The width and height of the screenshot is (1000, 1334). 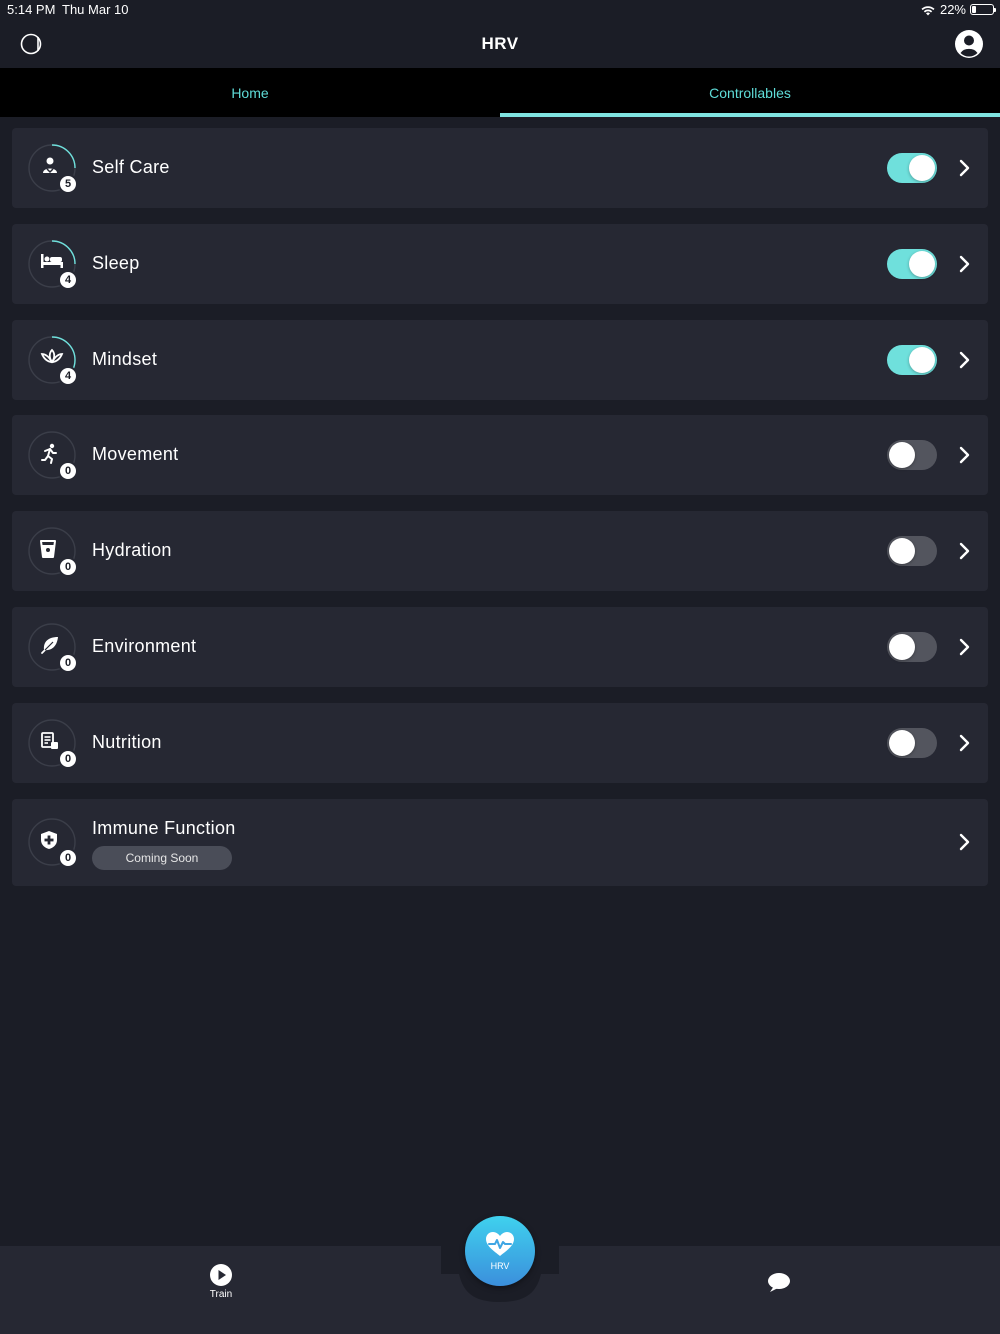 What do you see at coordinates (912, 359) in the screenshot?
I see `mindset-toggle` at bounding box center [912, 359].